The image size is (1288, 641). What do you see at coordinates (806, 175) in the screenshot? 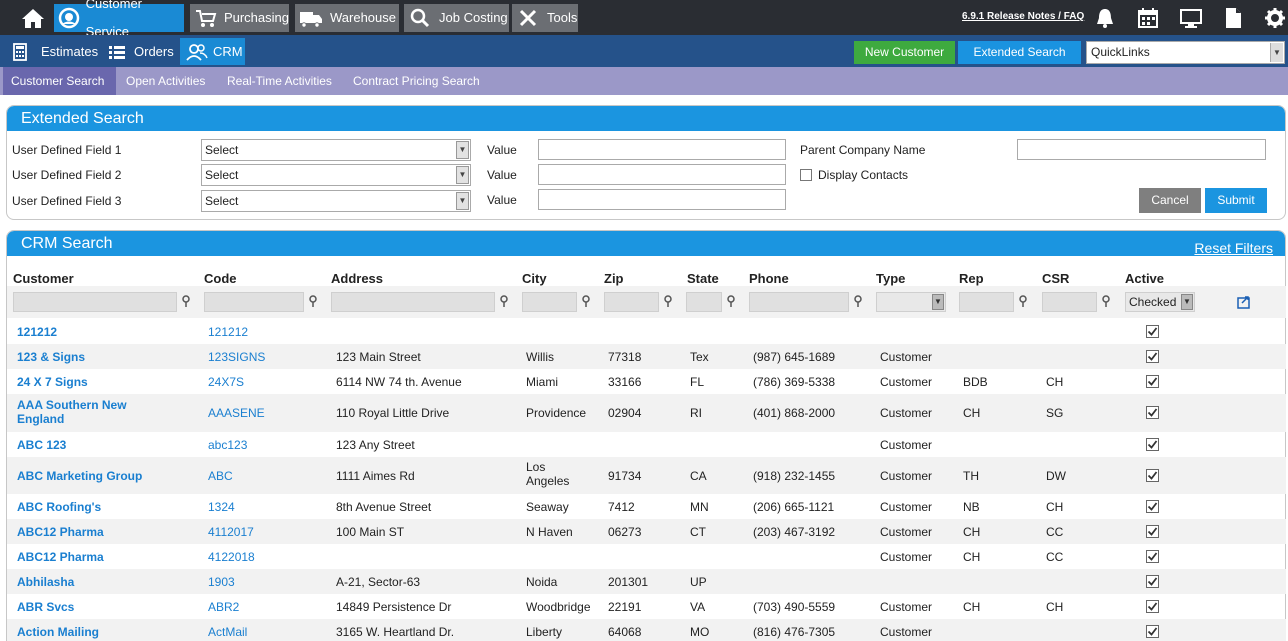
I see `display-contacts-checkbox` at bounding box center [806, 175].